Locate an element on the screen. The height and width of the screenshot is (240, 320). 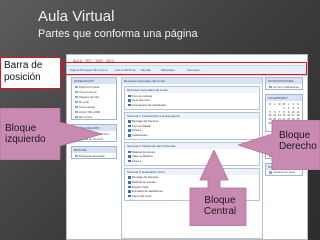
block-link-label: Páginas del sitio is located at coordinates (89, 96).